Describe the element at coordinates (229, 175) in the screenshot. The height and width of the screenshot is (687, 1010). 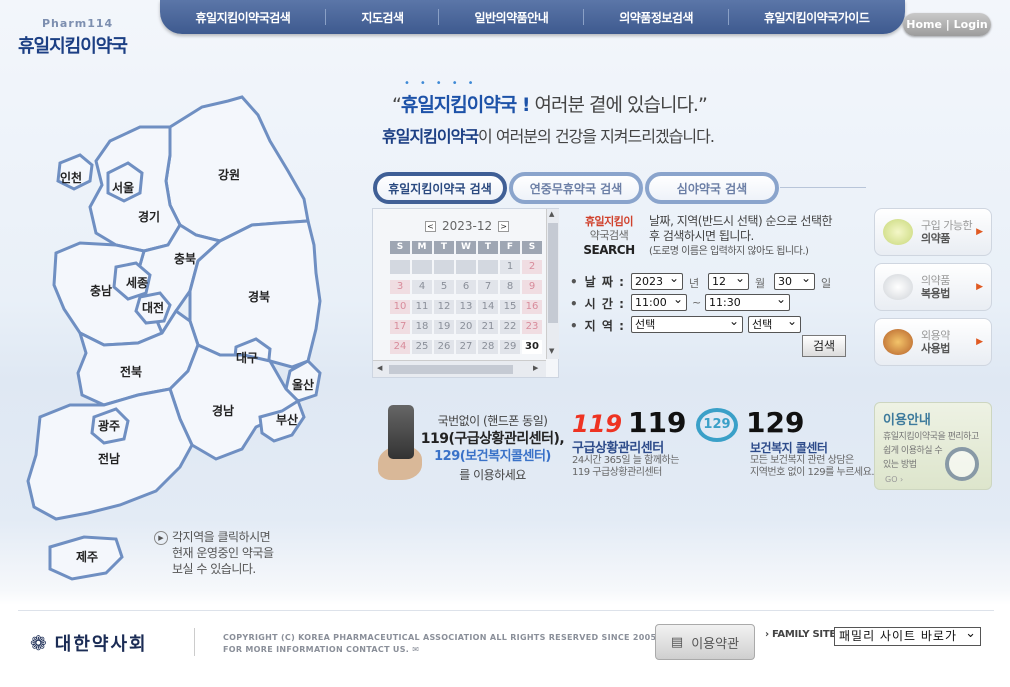
I see `label-gangwon: 강원` at that location.